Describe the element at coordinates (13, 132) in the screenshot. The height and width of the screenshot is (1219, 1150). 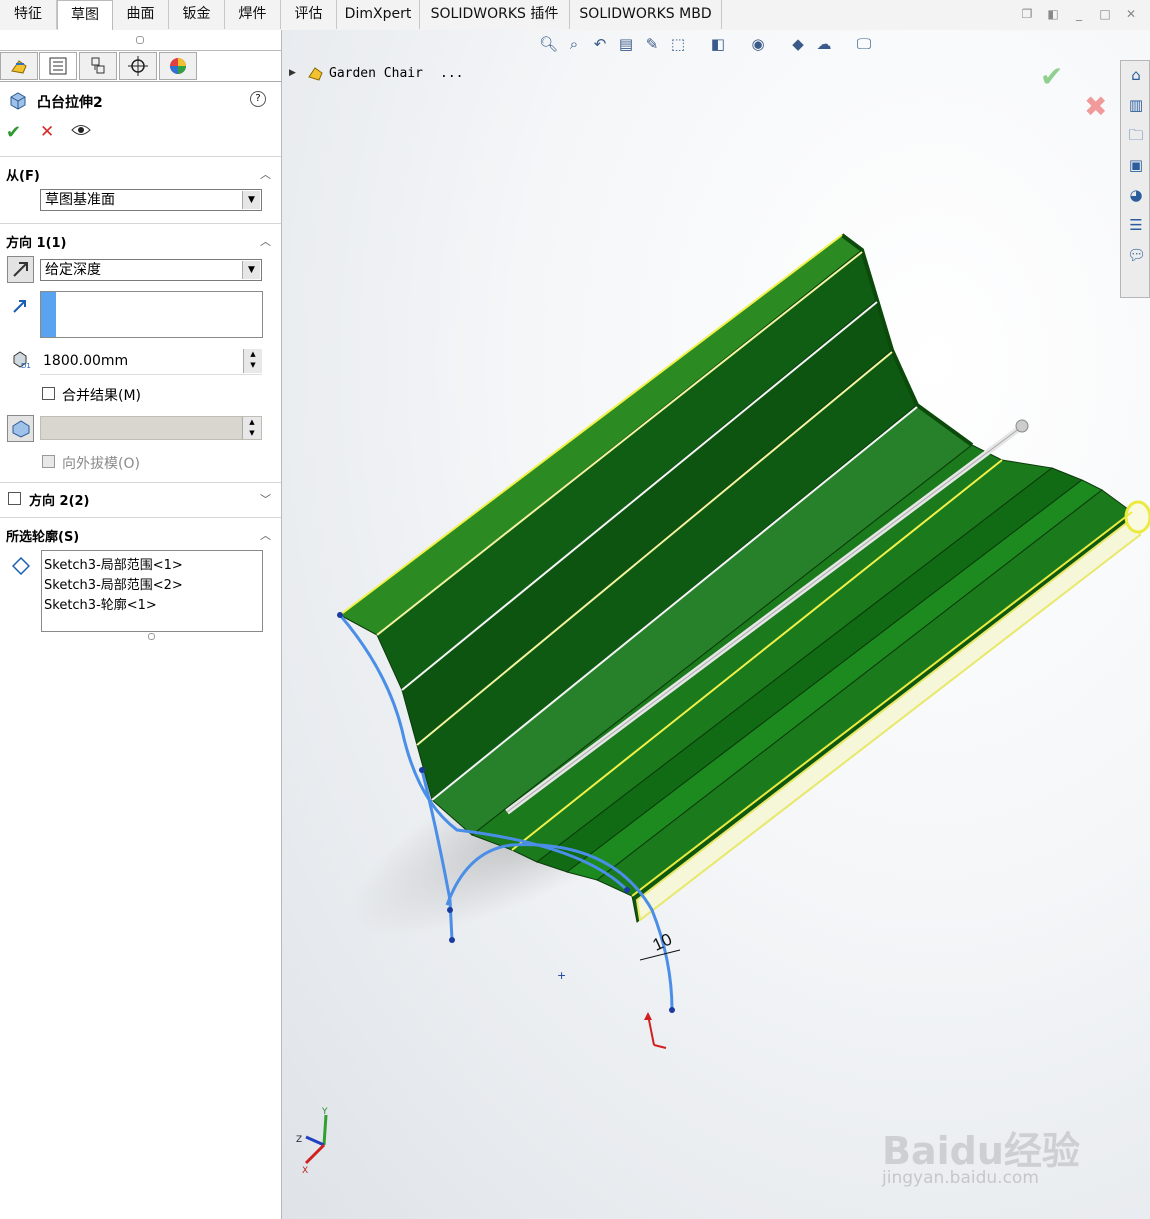
I see `ok-button: ✔` at that location.